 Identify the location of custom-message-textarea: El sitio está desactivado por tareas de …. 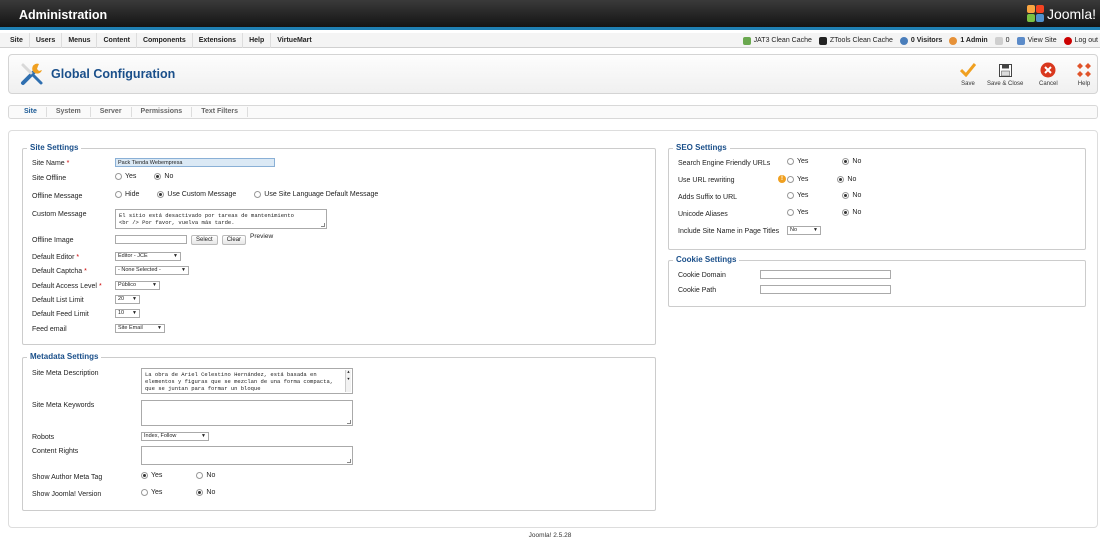
(221, 219).